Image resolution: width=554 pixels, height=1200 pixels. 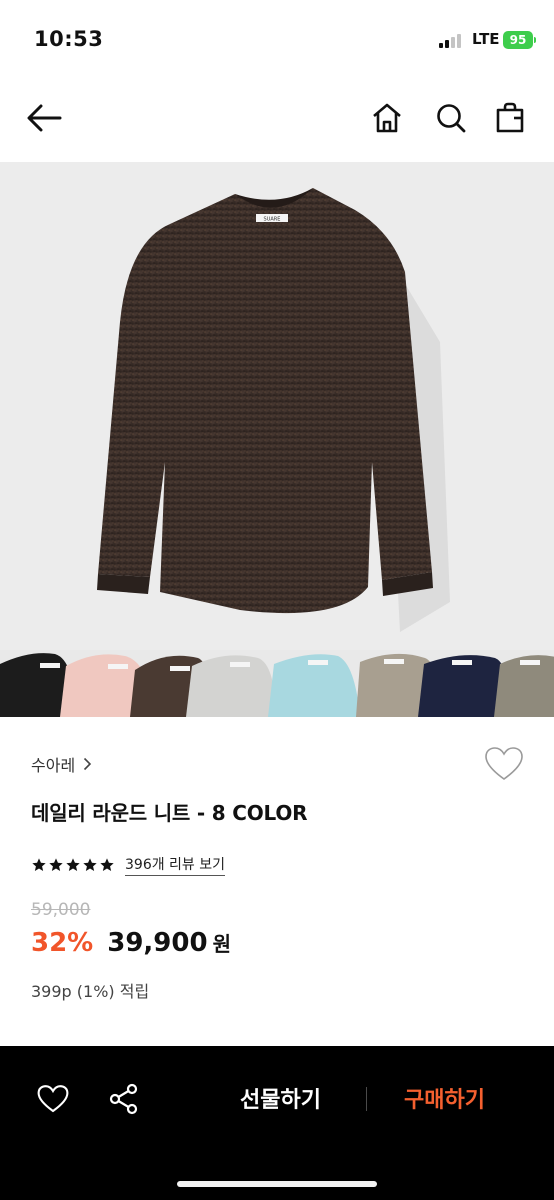 I want to click on brand-name: 수아레, so click(x=53, y=765).